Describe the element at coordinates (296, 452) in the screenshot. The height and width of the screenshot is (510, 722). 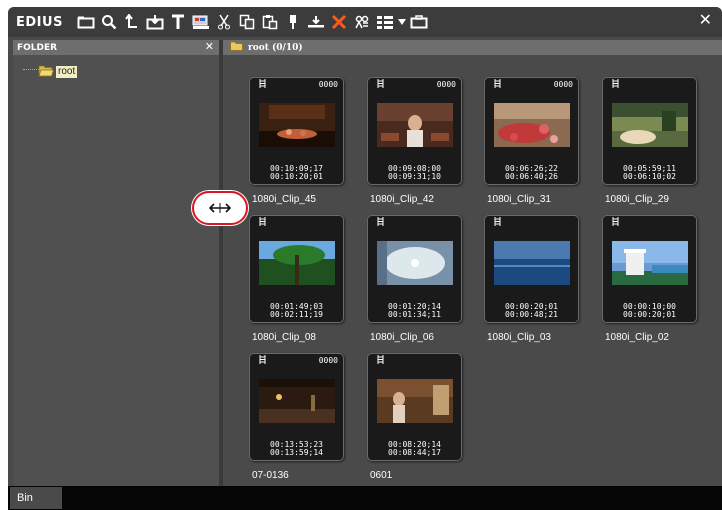
I see `clip-timecode-out: 00:13:59;14` at that location.